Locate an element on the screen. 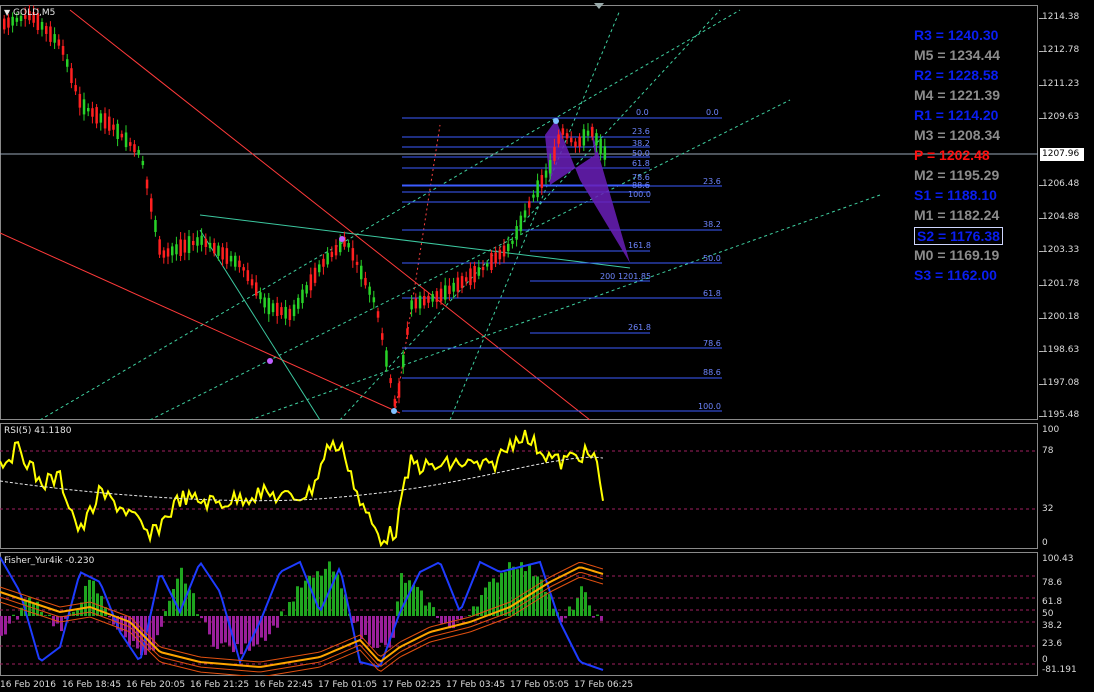 The height and width of the screenshot is (692, 1094). channel-line is located at coordinates (415, 241).